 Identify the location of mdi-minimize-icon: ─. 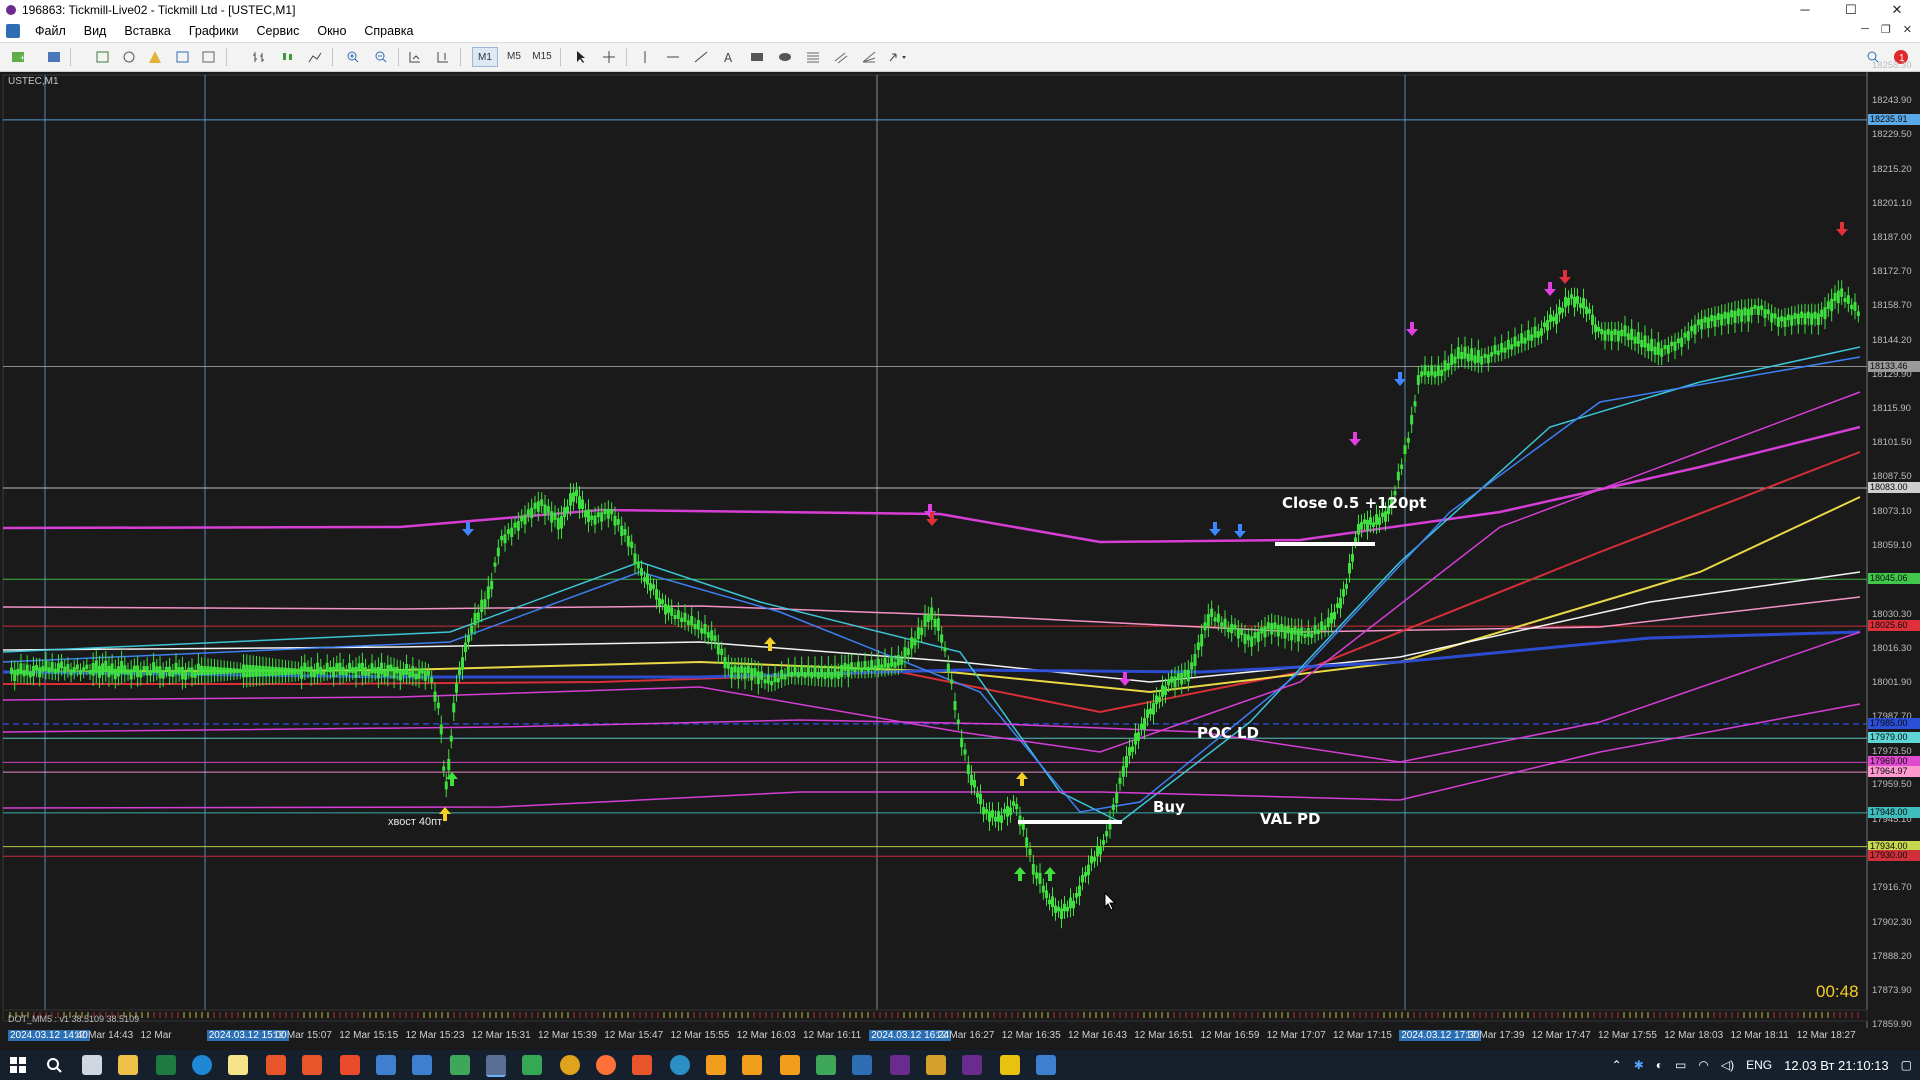
(1865, 29).